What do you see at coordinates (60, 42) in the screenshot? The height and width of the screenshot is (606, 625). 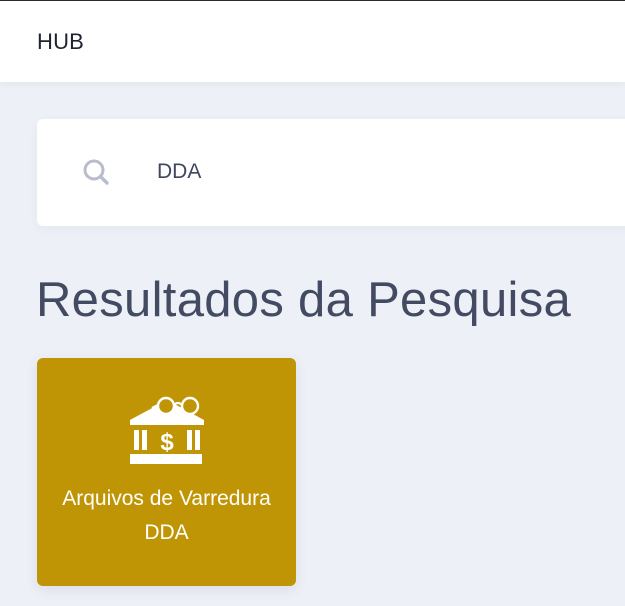 I see `brand-title: HUB` at bounding box center [60, 42].